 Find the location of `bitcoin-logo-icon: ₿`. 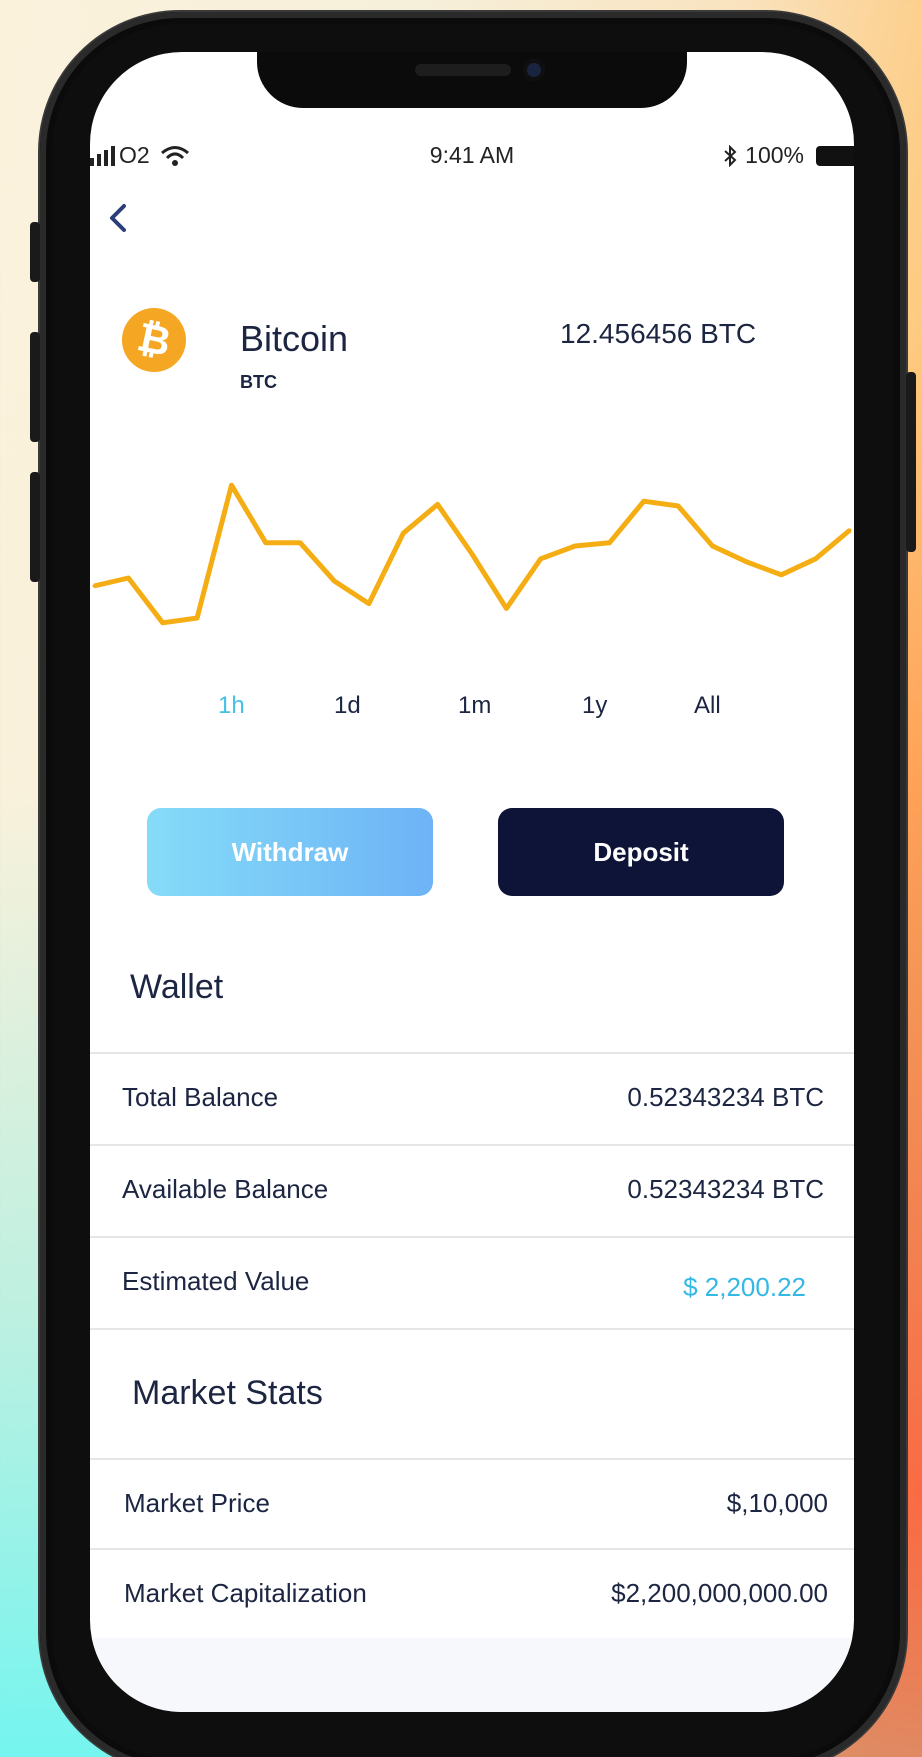

bitcoin-logo-icon: ₿ is located at coordinates (154, 340).